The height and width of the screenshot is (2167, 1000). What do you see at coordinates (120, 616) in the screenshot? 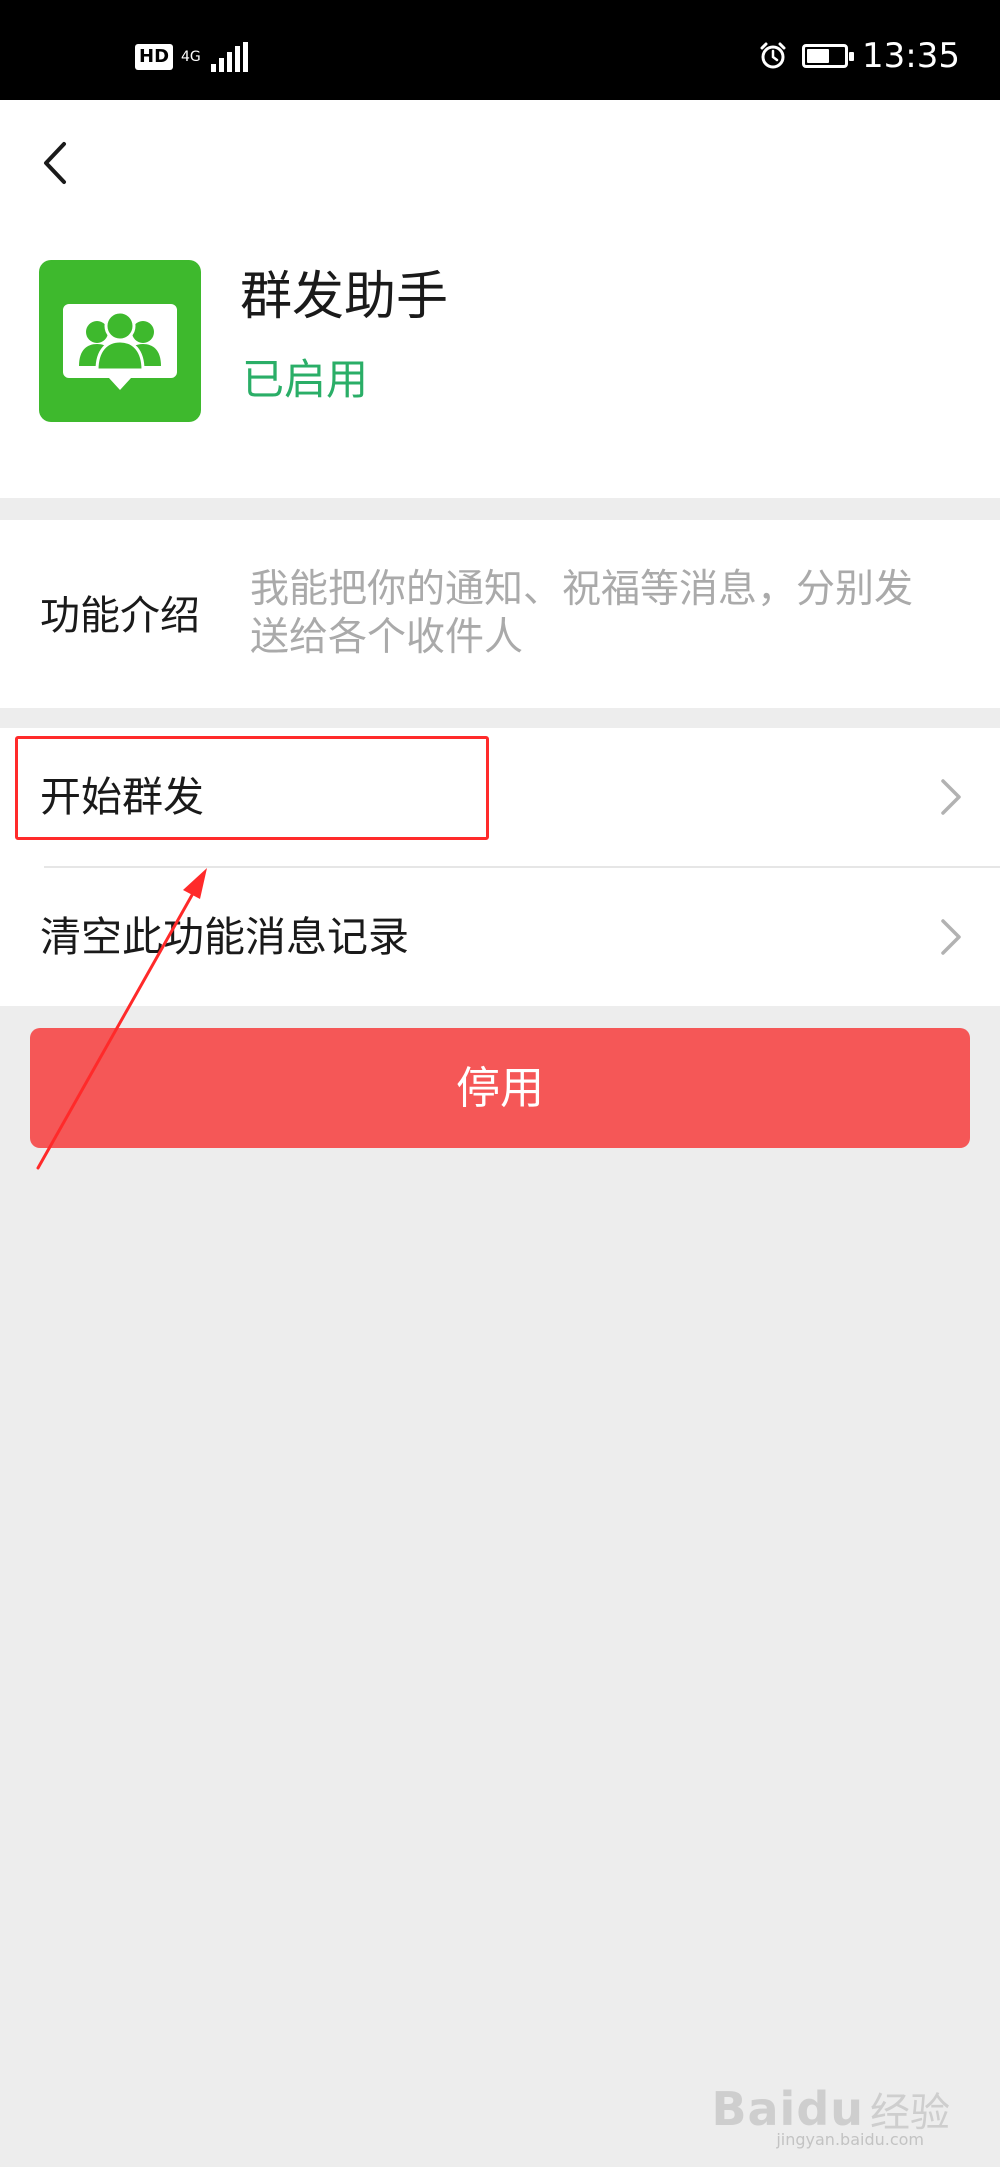
I see `feature-intro-label: 功能介绍` at bounding box center [120, 616].